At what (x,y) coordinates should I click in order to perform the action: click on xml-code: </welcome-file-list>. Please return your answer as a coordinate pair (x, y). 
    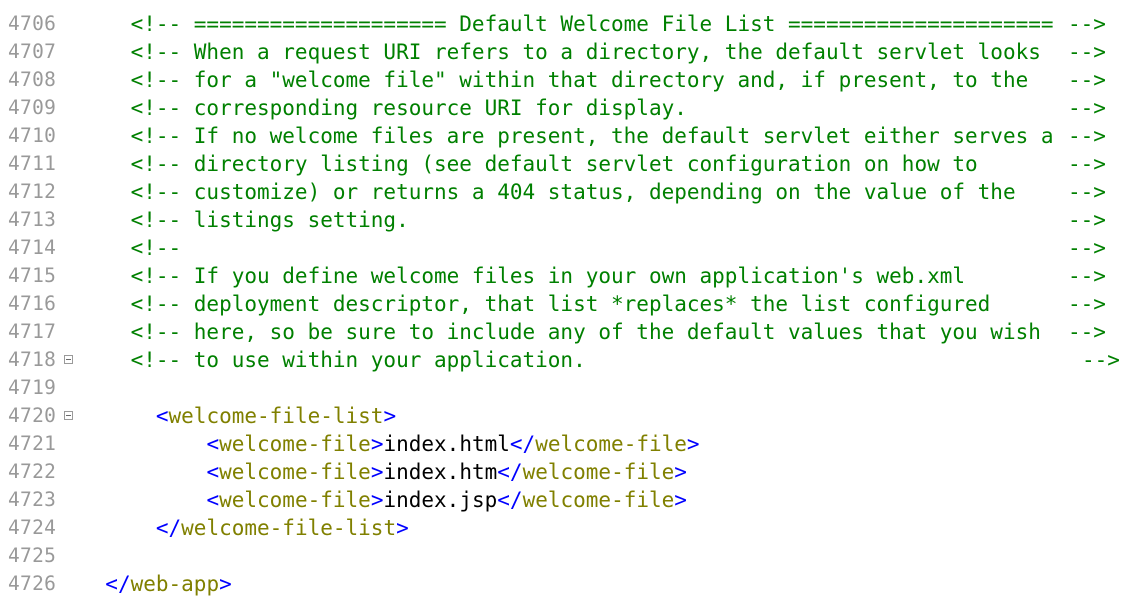
    Looking at the image, I should click on (244, 528).